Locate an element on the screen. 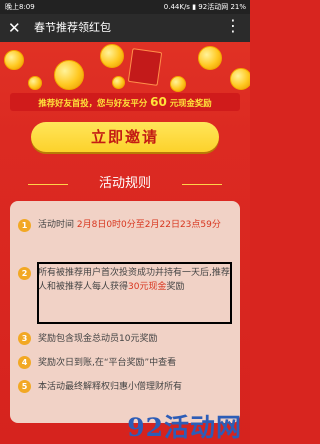  watermark: 92活动网 is located at coordinates (125, 425).